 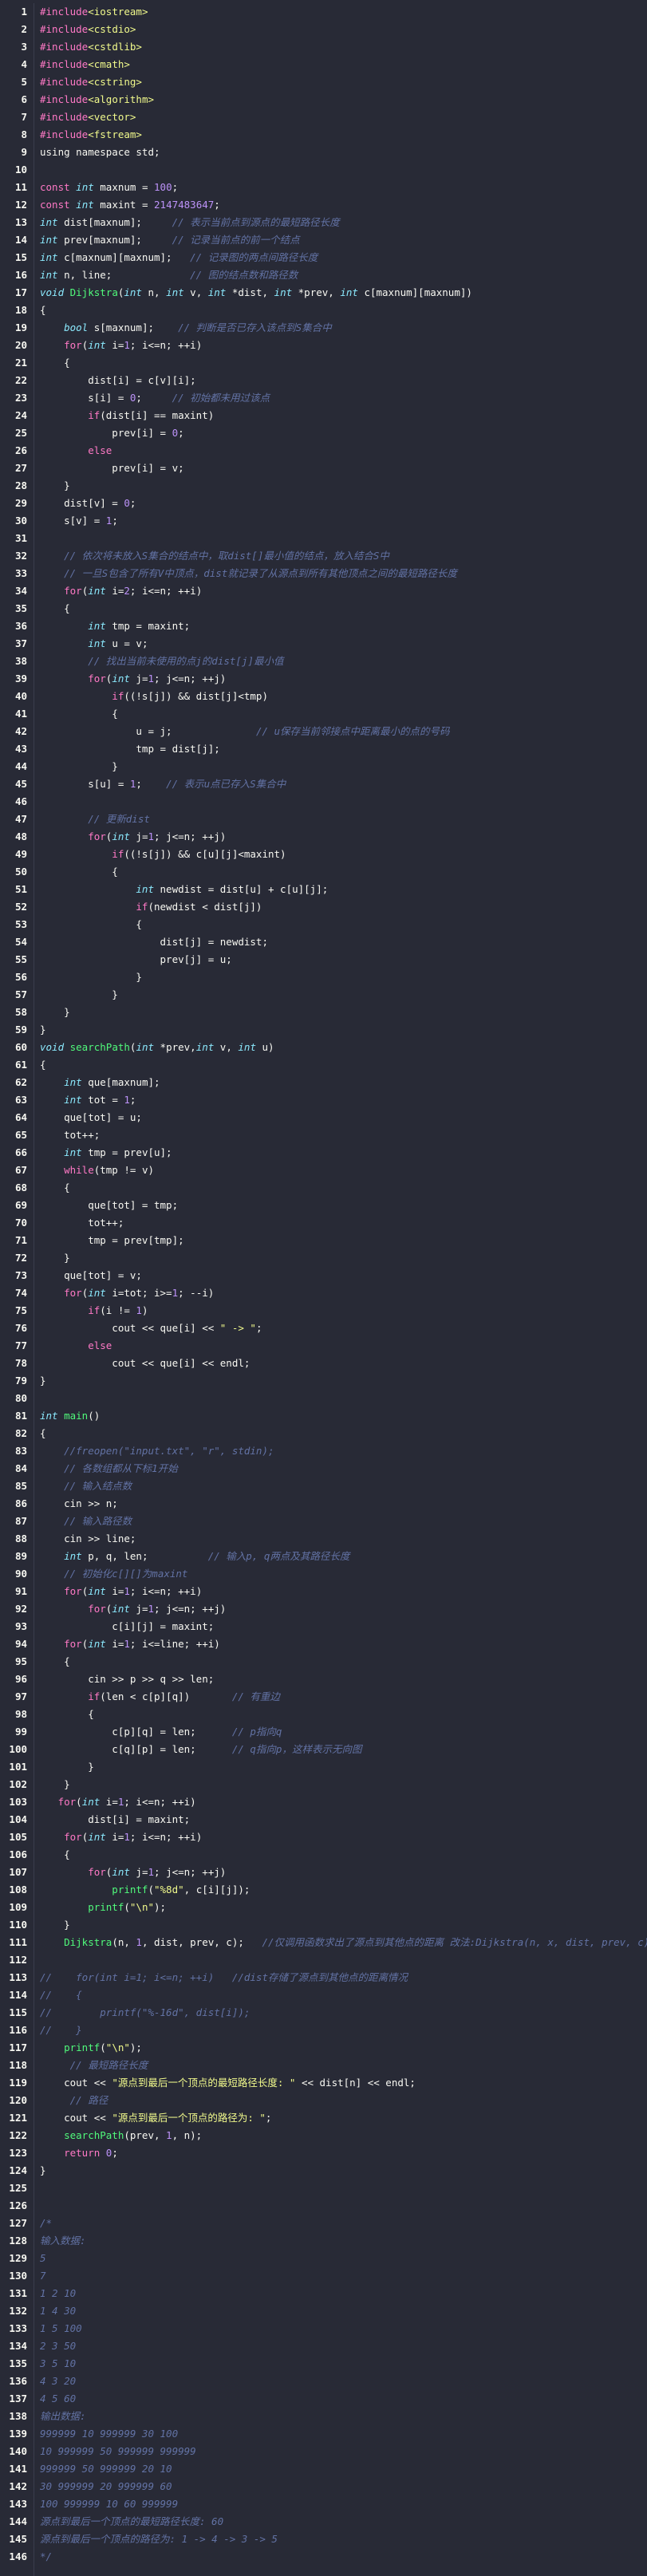 What do you see at coordinates (323, 117) in the screenshot?
I see `code-line: 7 #include<vector>` at bounding box center [323, 117].